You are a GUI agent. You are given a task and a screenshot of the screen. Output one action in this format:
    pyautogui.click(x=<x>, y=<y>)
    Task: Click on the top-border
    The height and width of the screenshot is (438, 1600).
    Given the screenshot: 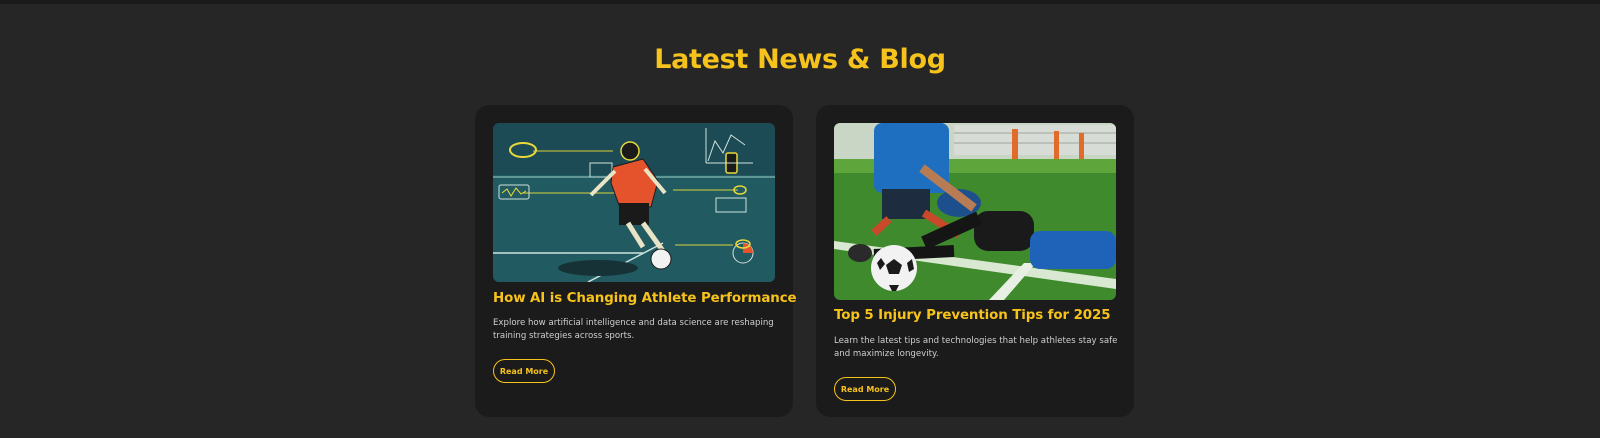 What is the action you would take?
    pyautogui.click(x=800, y=2)
    